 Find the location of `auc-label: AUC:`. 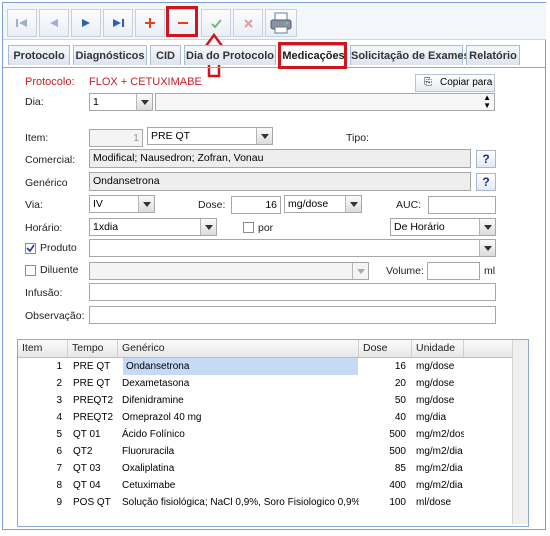

auc-label: AUC: is located at coordinates (409, 205).